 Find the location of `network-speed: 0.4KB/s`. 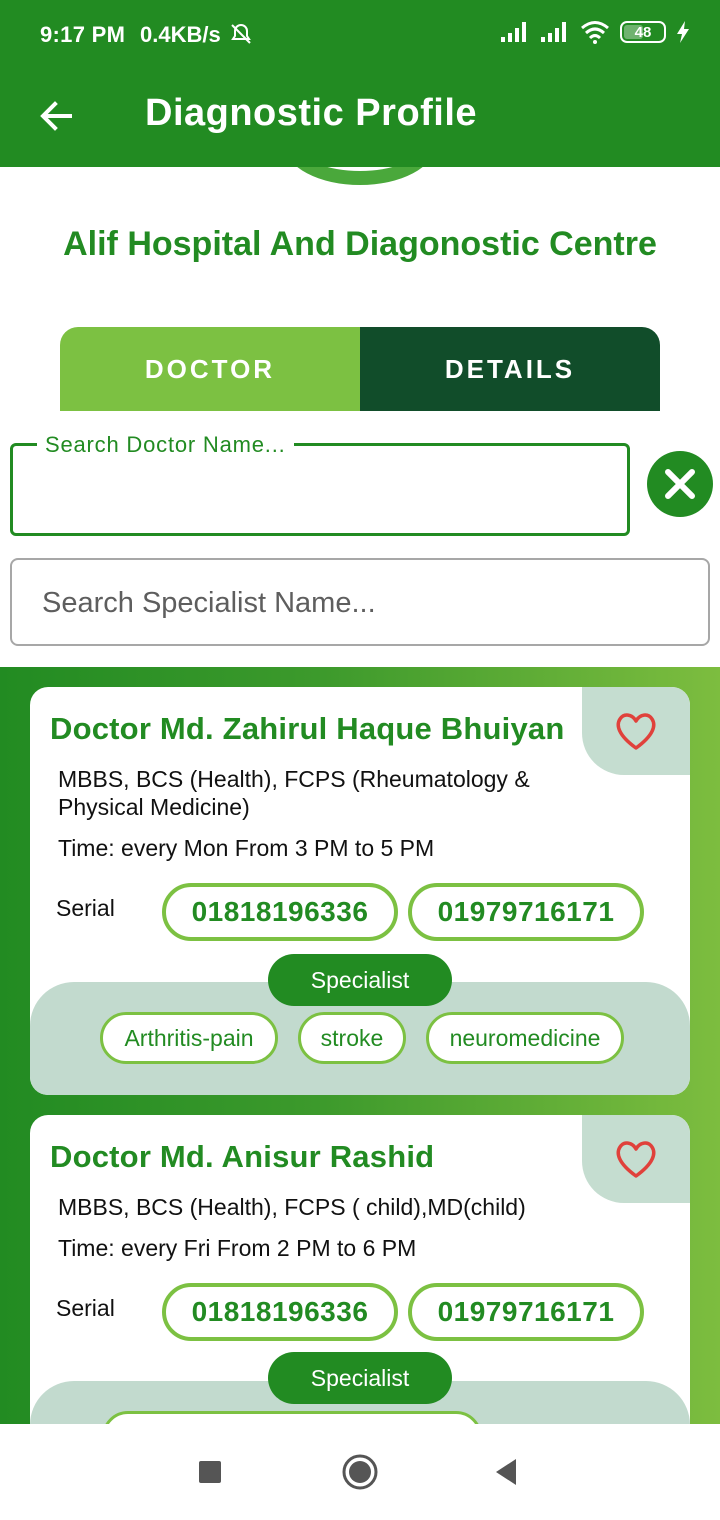

network-speed: 0.4KB/s is located at coordinates (196, 35).